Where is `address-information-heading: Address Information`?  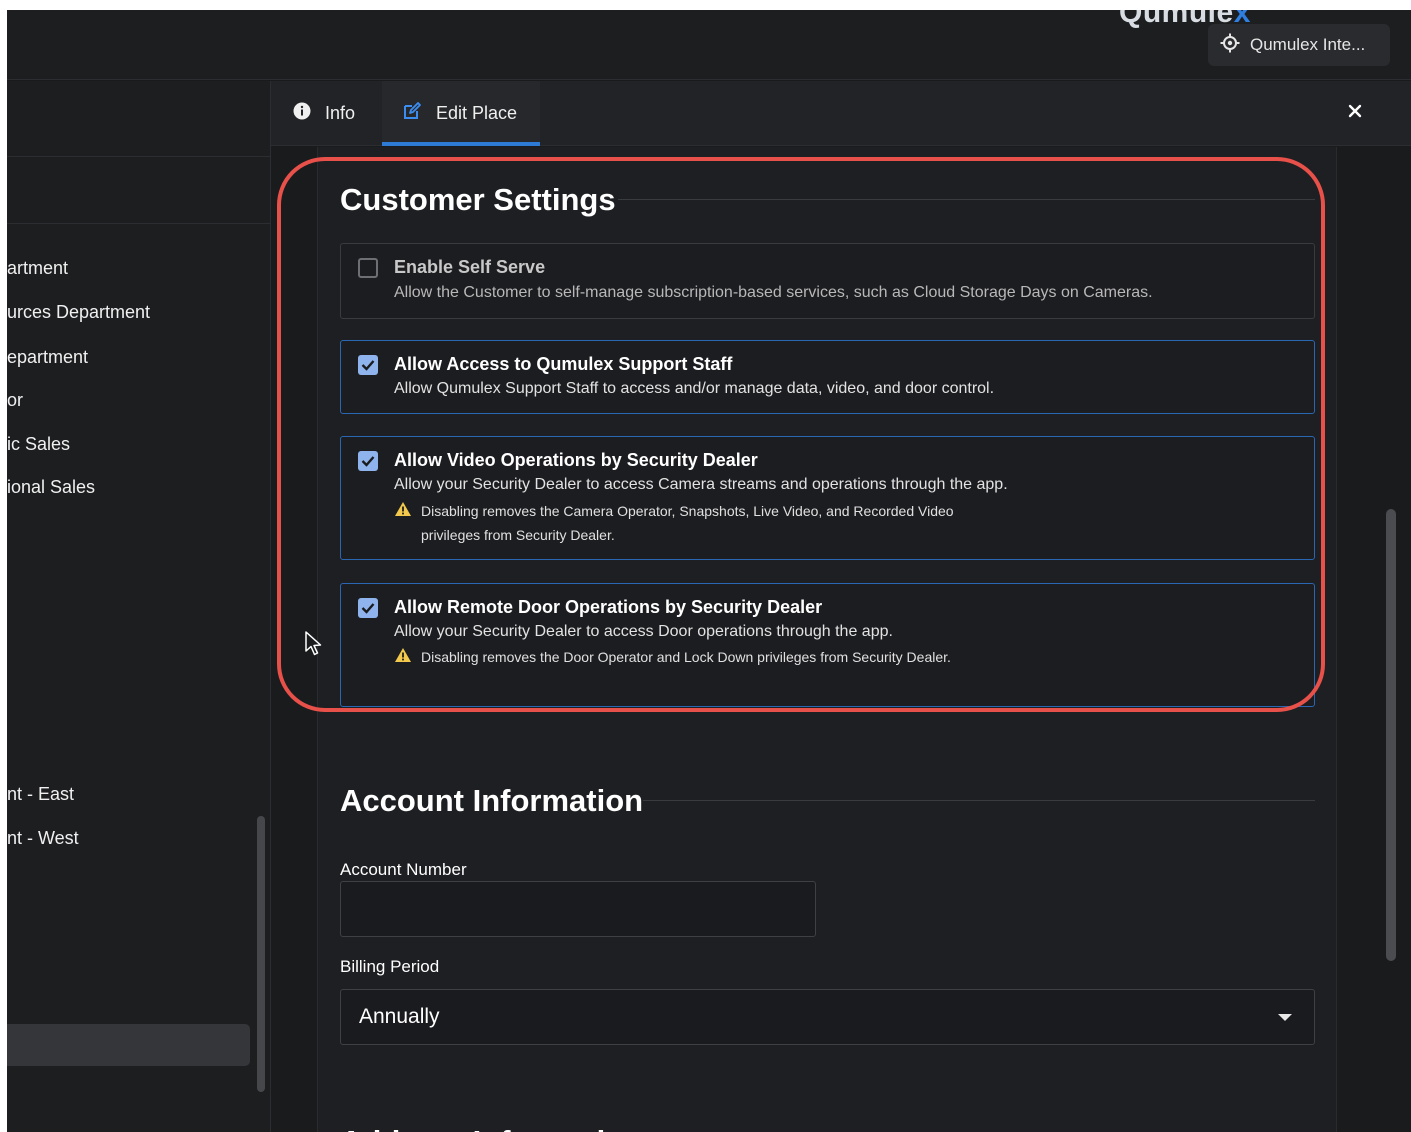
address-information-heading: Address Information is located at coordinates (491, 1128).